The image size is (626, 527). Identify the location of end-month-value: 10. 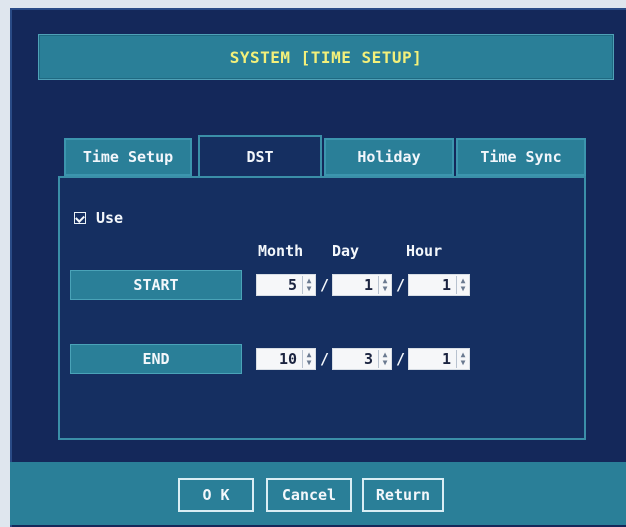
(287, 359).